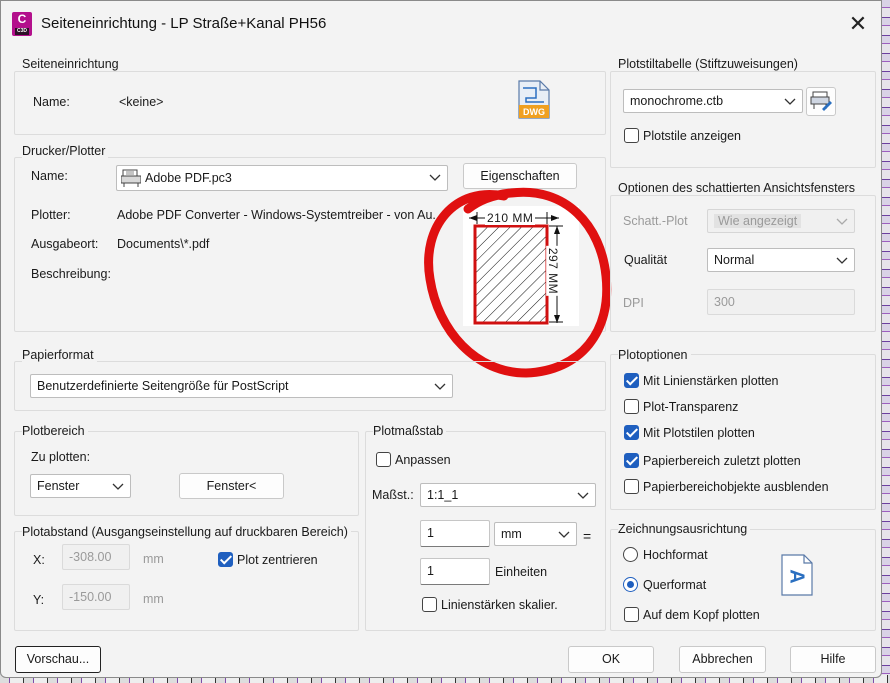  What do you see at coordinates (722, 461) in the screenshot?
I see `plot-paperspace-last-label: Papierbereich zuletzt plotten` at bounding box center [722, 461].